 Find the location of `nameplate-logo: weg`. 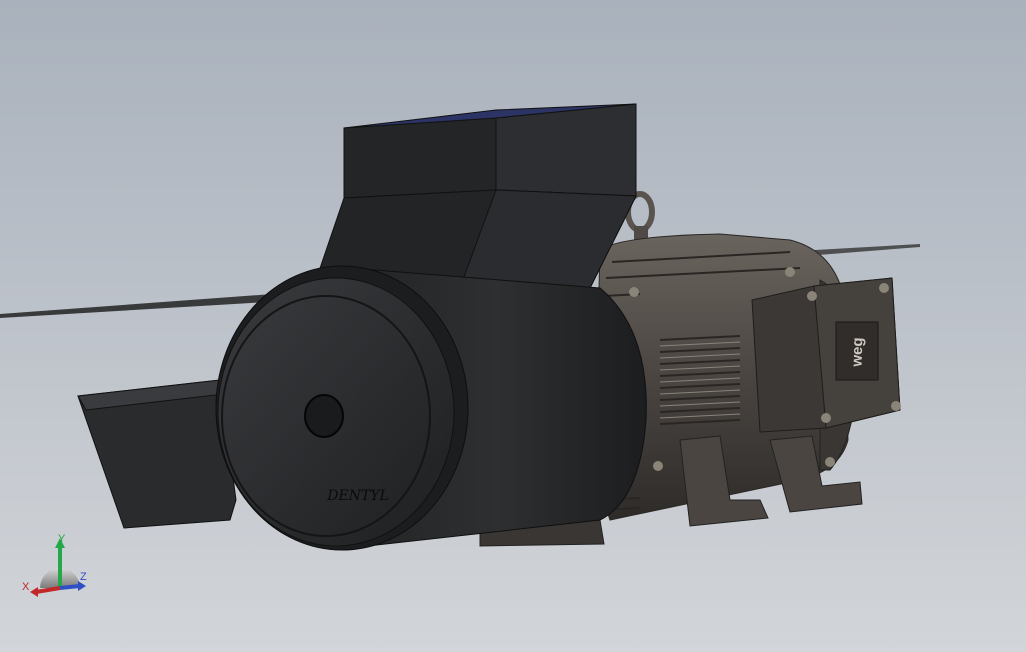

nameplate-logo: weg is located at coordinates (857, 352).